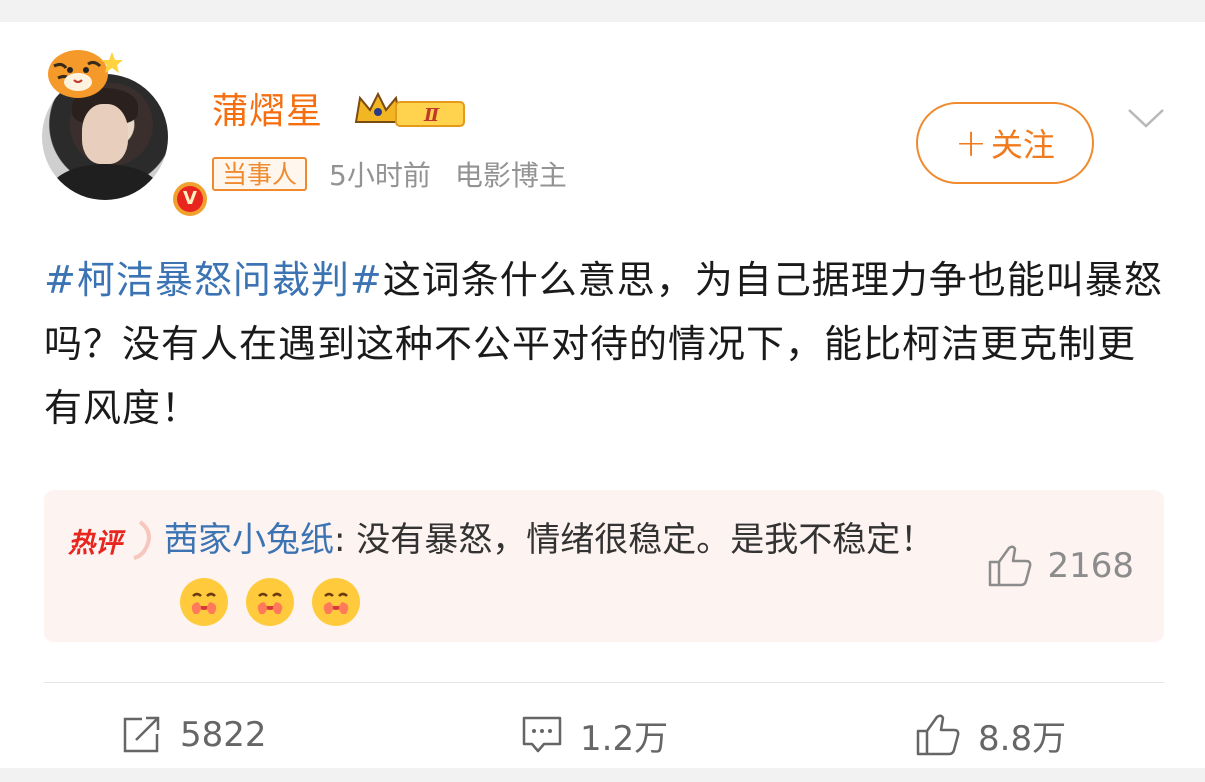 The height and width of the screenshot is (782, 1205). I want to click on author-name: 蒲熠星, so click(267, 108).